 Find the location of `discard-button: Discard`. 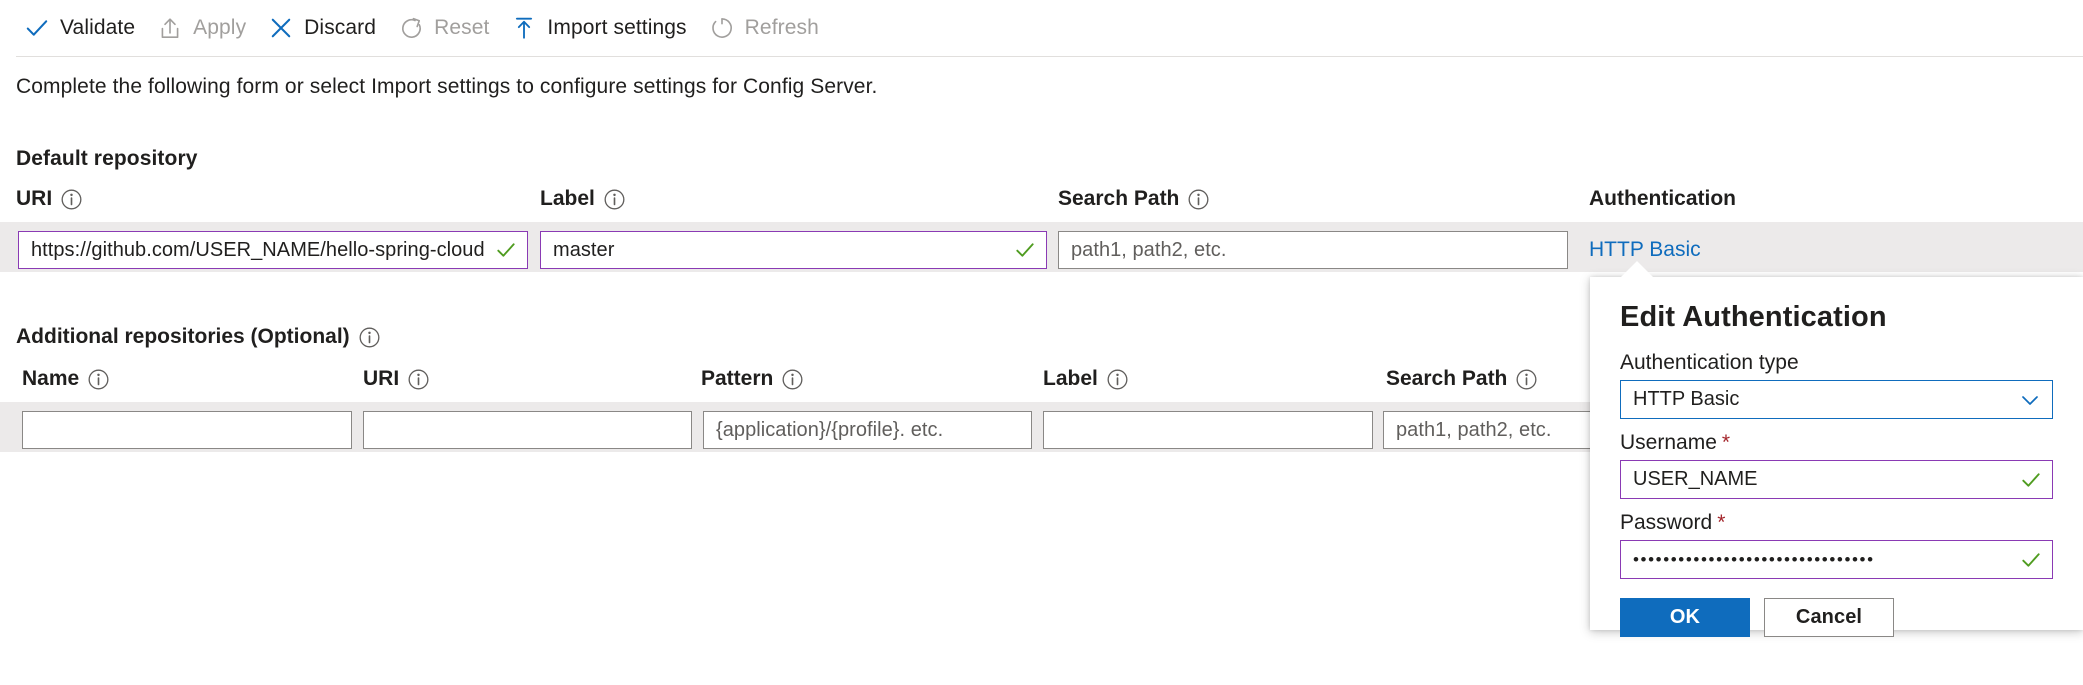

discard-button: Discard is located at coordinates (327, 28).